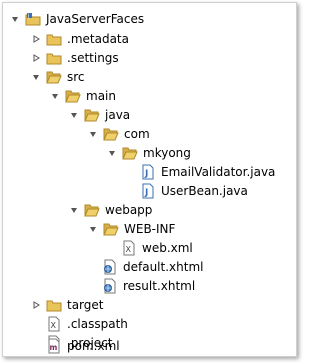 The width and height of the screenshot is (320, 363). I want to click on tree-item-user-bean: J UserBean.java, so click(149, 191).